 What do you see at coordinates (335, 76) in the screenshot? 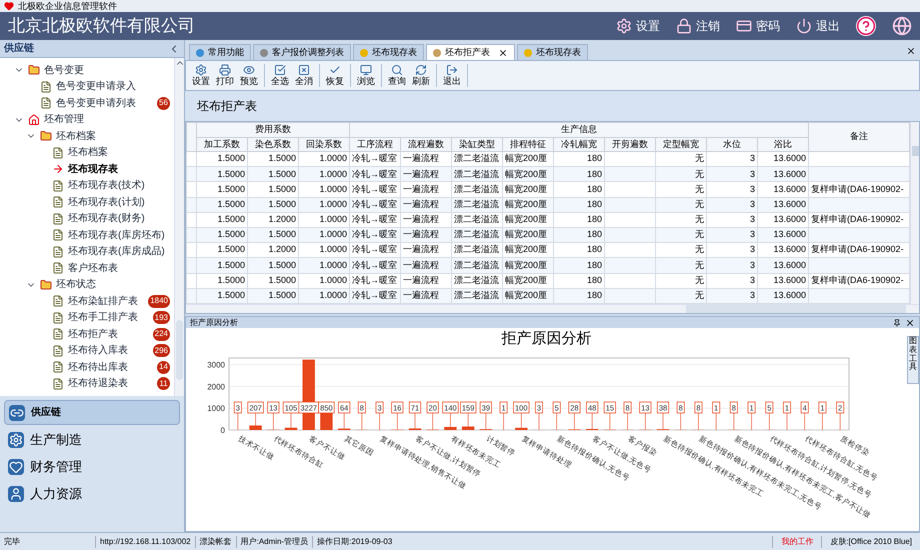
I see `toolbar-button: 恢复` at bounding box center [335, 76].